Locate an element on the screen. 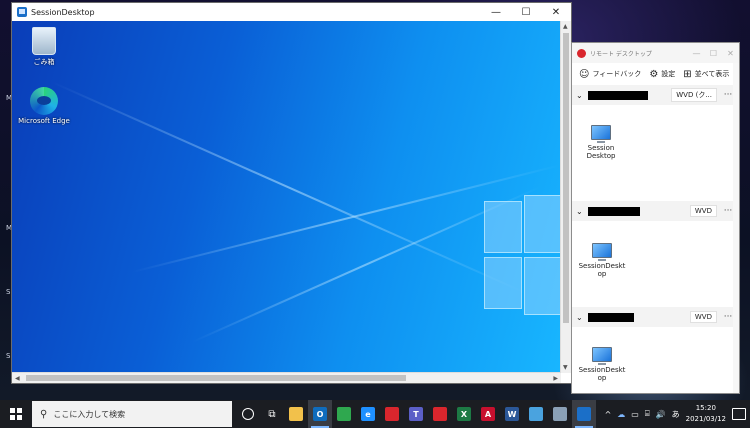 The width and height of the screenshot is (750, 428). rd-minimize-button: — is located at coordinates (696, 53).